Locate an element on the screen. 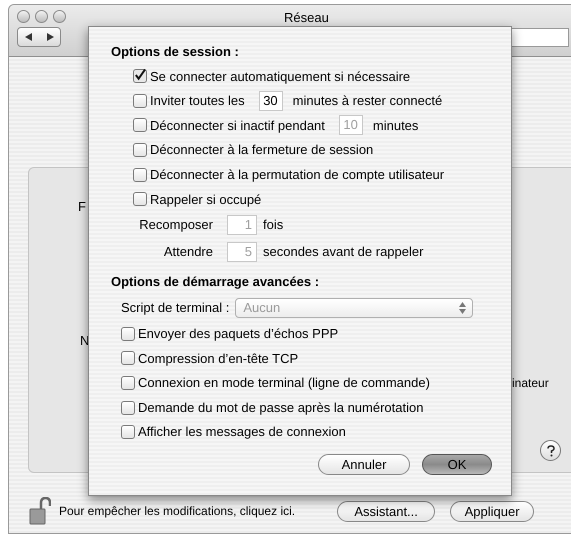  option-label: Envoyer des paquets d’échos PPP is located at coordinates (238, 334).